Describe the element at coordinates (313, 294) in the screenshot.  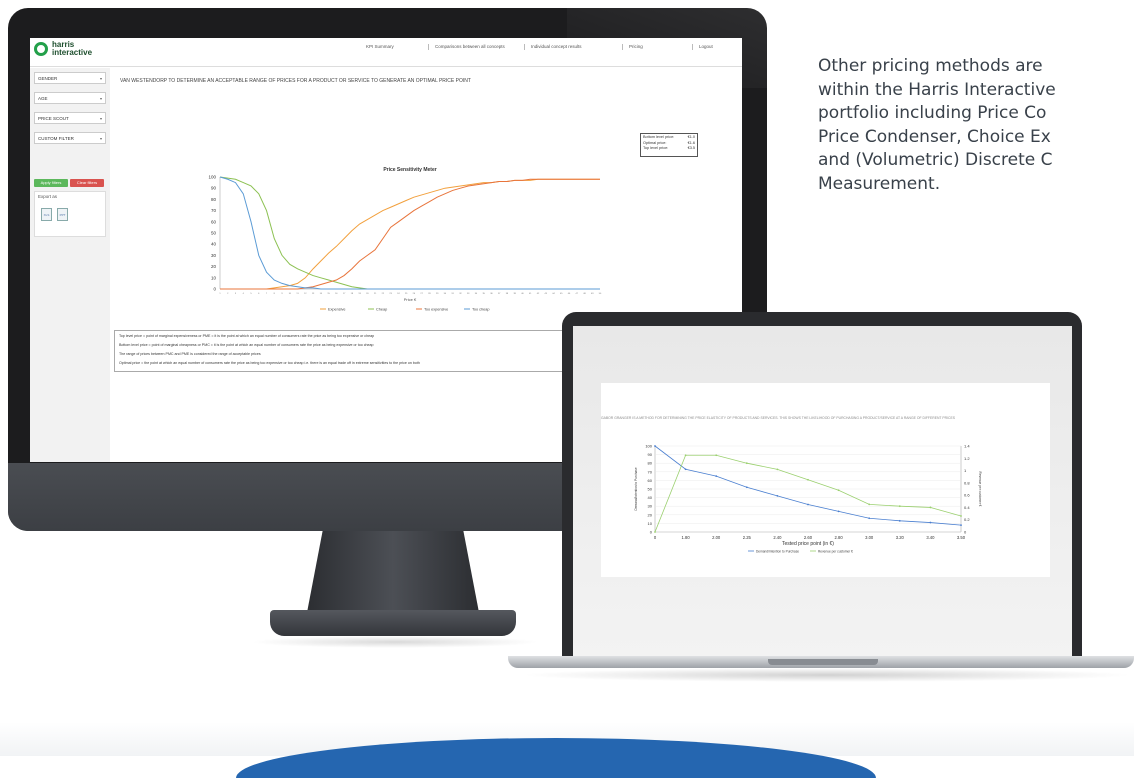
I see `x-tick-label: 13` at that location.